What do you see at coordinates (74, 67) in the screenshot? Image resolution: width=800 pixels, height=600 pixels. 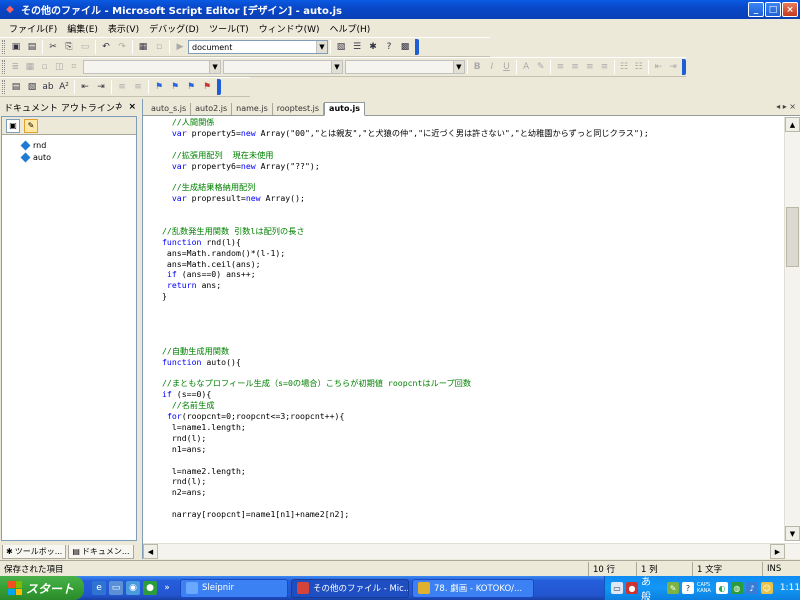 I see `align-icon: ⌗` at bounding box center [74, 67].